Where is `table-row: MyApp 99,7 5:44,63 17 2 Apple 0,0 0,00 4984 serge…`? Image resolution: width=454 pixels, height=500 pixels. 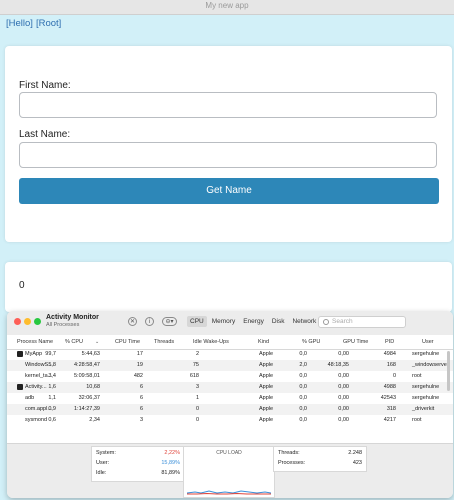
table-row: MyApp 99,7 5:44,63 17 2 Apple 0,0 0,00 4984 serge… is located at coordinates (230, 354).